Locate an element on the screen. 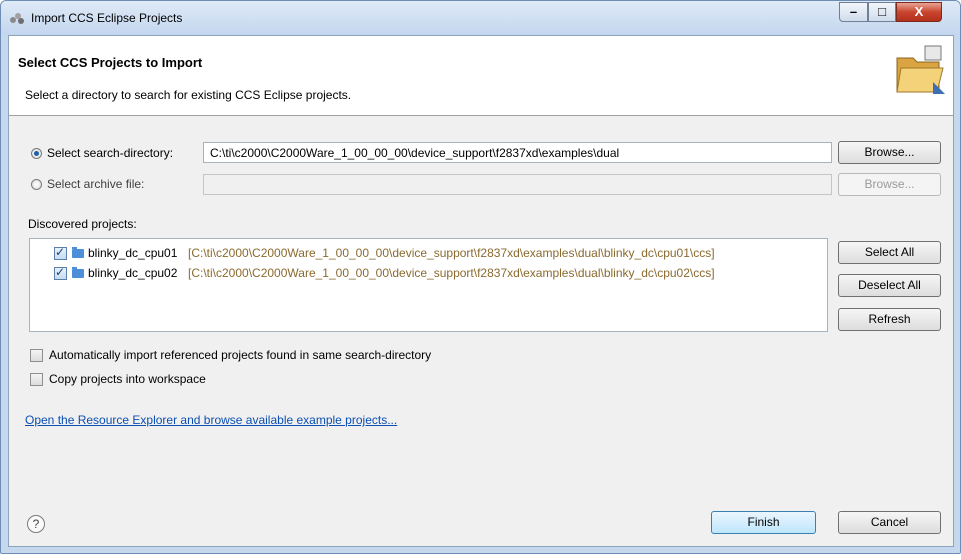  window-title: Import CCS Eclipse Projects is located at coordinates (107, 18).